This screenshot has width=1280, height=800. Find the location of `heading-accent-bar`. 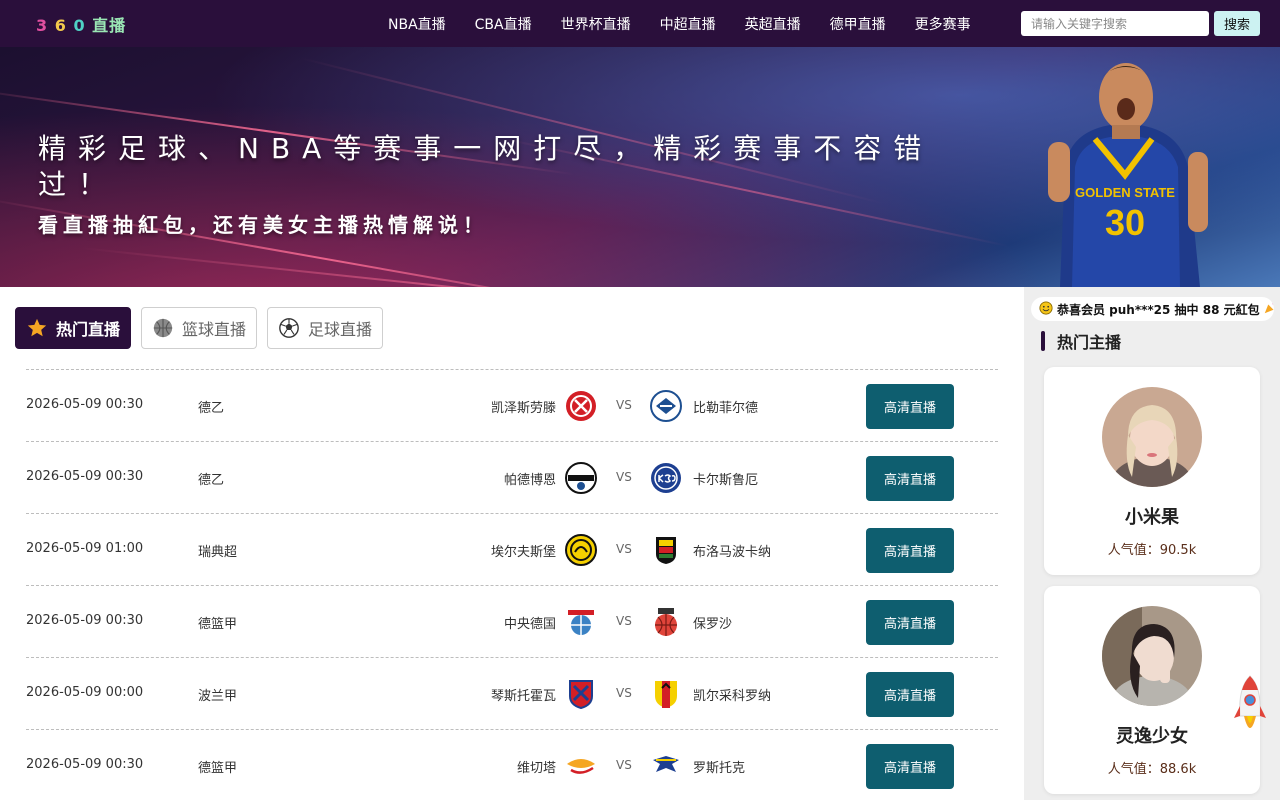

heading-accent-bar is located at coordinates (1043, 341).